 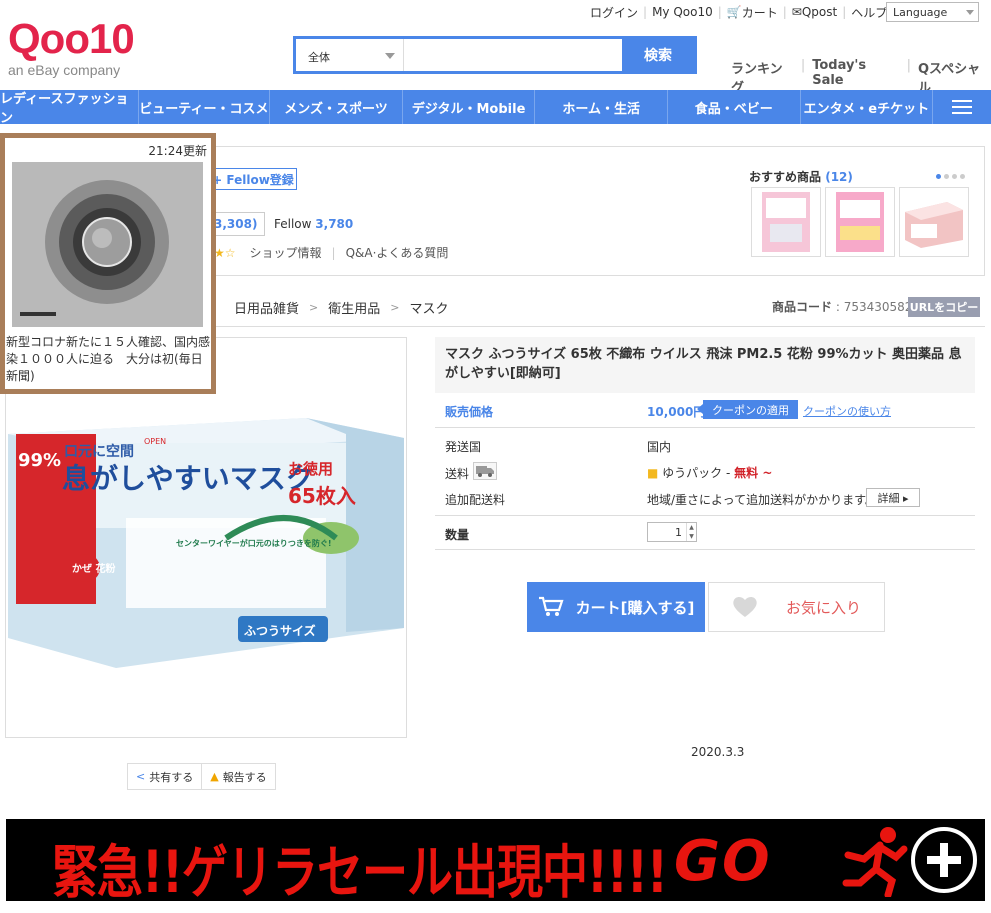 I want to click on stepper-arrows-icon: ▲ ▼, so click(x=691, y=532).